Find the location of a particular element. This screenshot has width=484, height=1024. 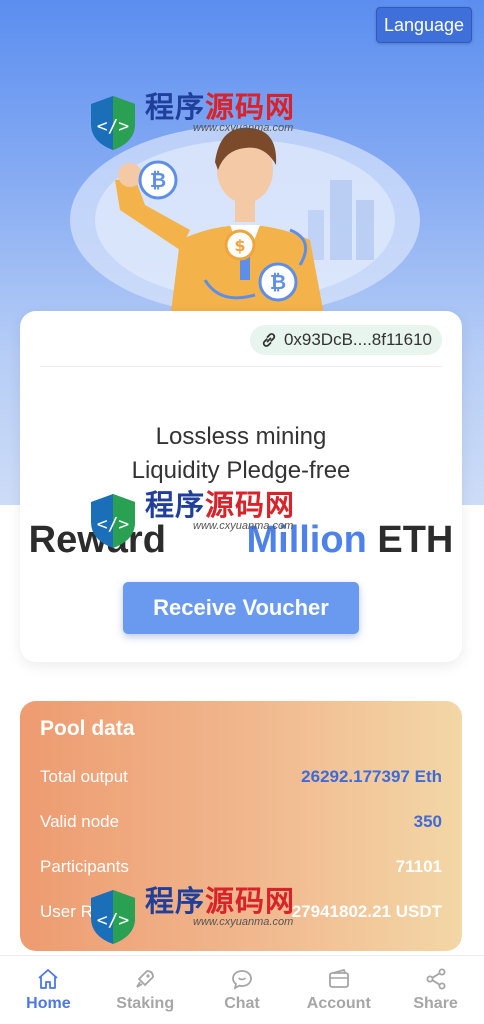

hero-illustration: ₿ $ ₿ is located at coordinates (245, 222).